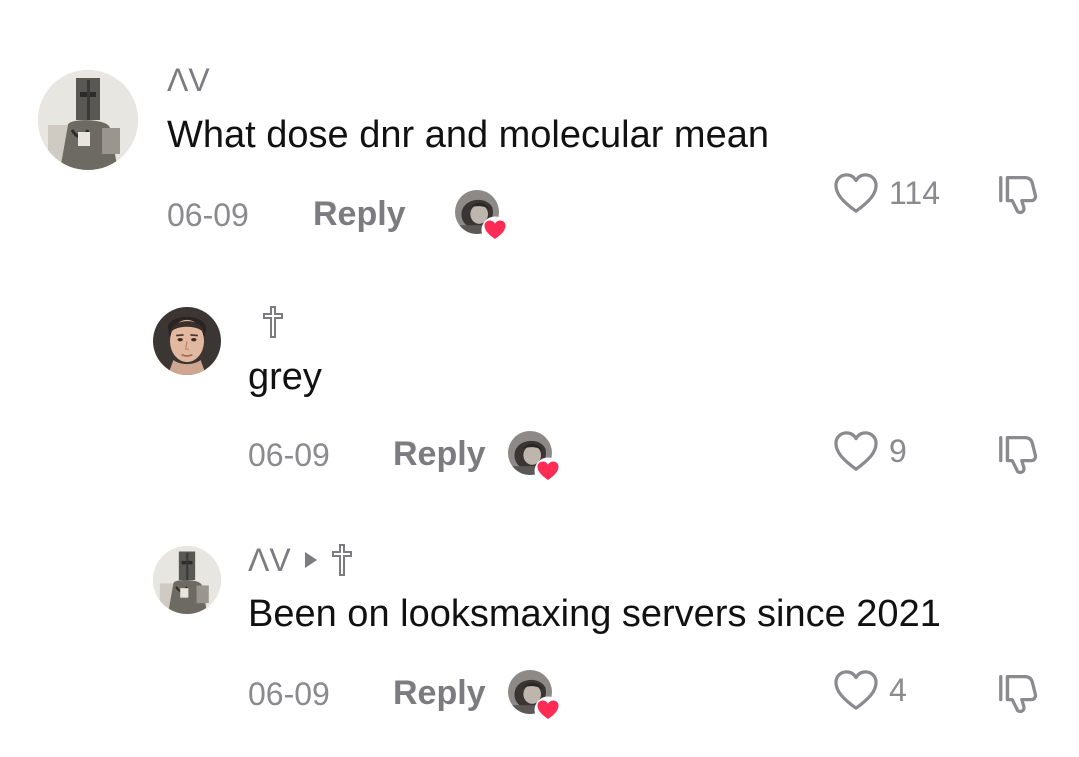 Image resolution: width=1079 pixels, height=757 pixels. I want to click on comment-username, so click(266, 322).